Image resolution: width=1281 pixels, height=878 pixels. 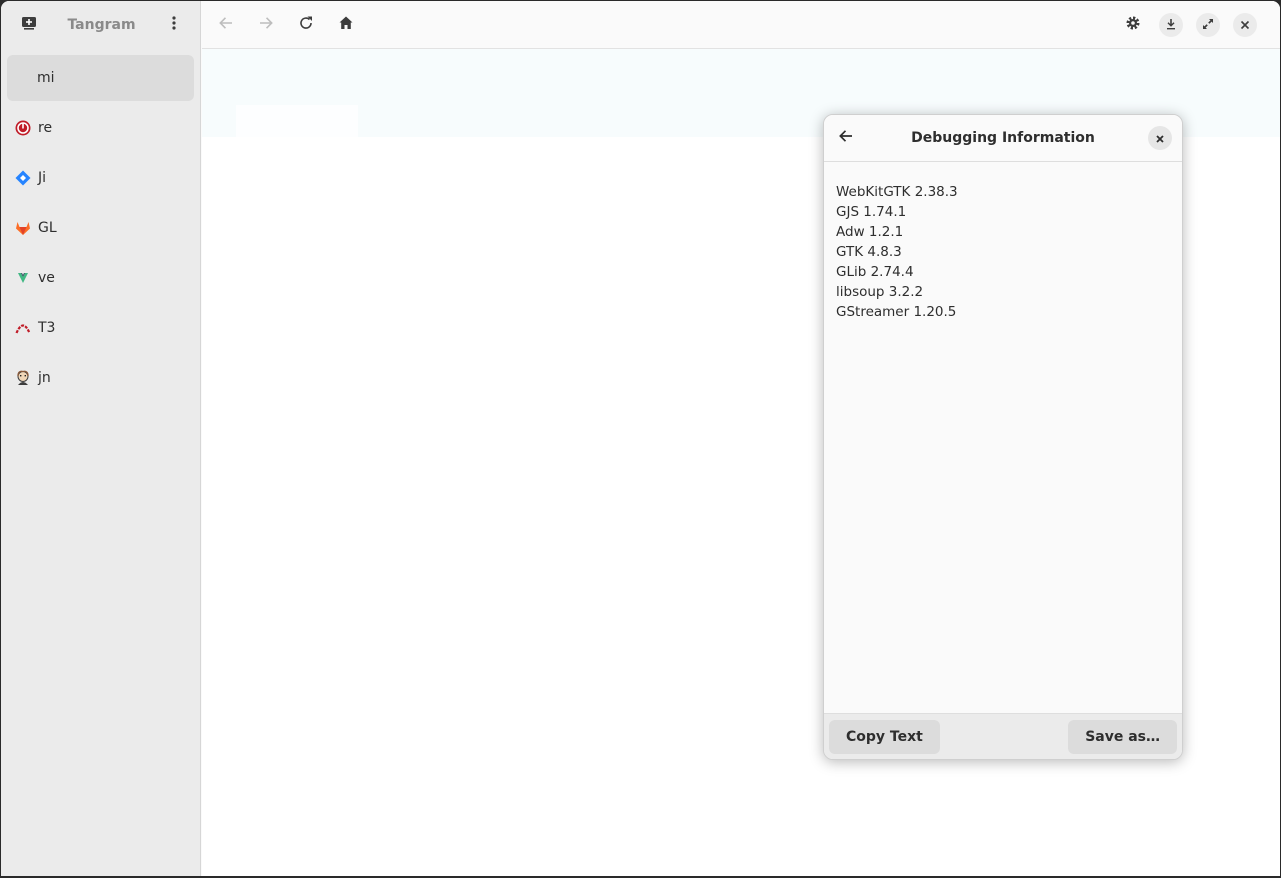 What do you see at coordinates (23, 328) in the screenshot?
I see `t3-arch-icon` at bounding box center [23, 328].